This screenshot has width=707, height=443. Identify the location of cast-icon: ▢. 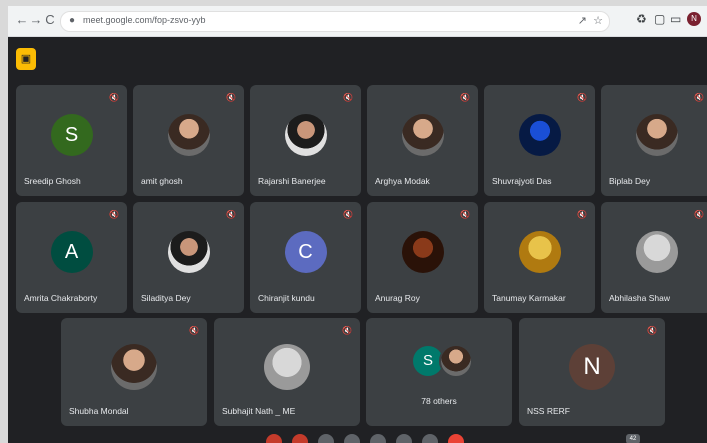
(659, 19).